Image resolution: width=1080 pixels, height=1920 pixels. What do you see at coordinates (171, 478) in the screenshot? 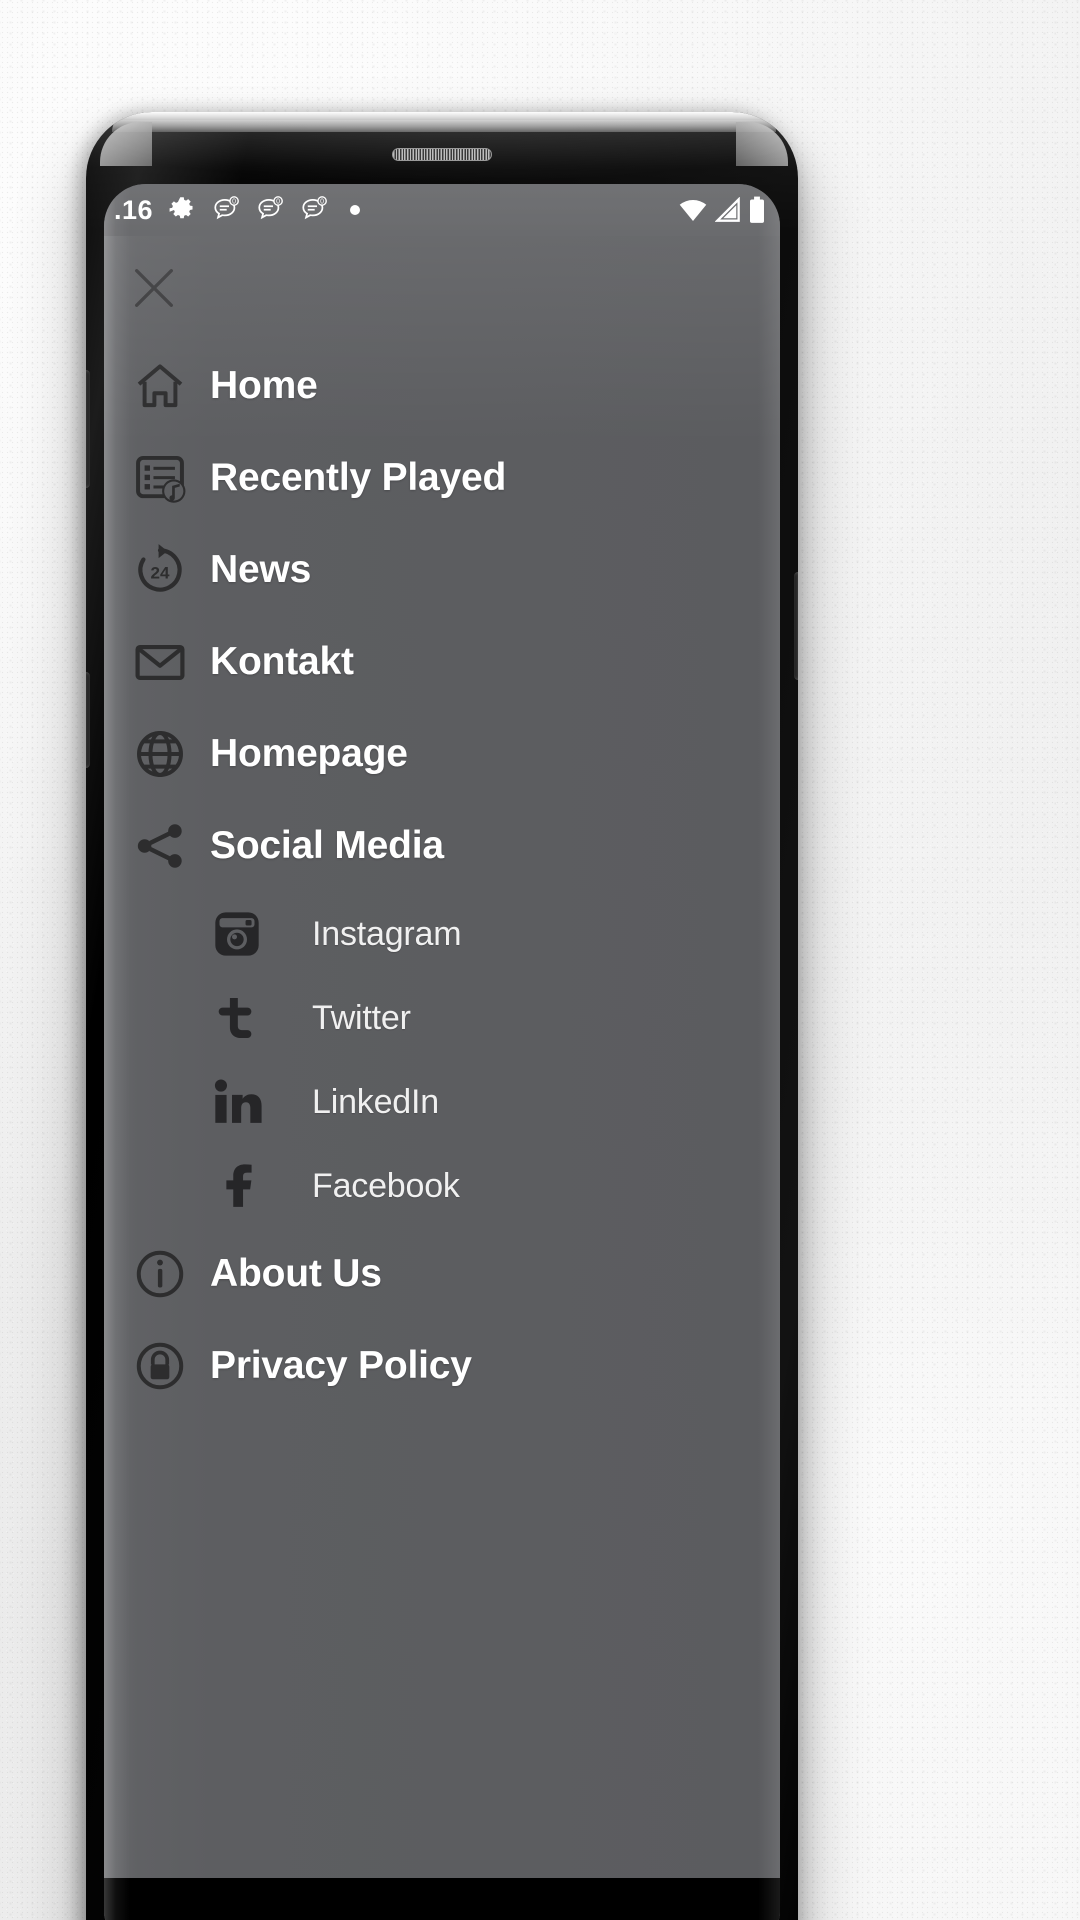
I see `playlist-music-icon` at bounding box center [171, 478].